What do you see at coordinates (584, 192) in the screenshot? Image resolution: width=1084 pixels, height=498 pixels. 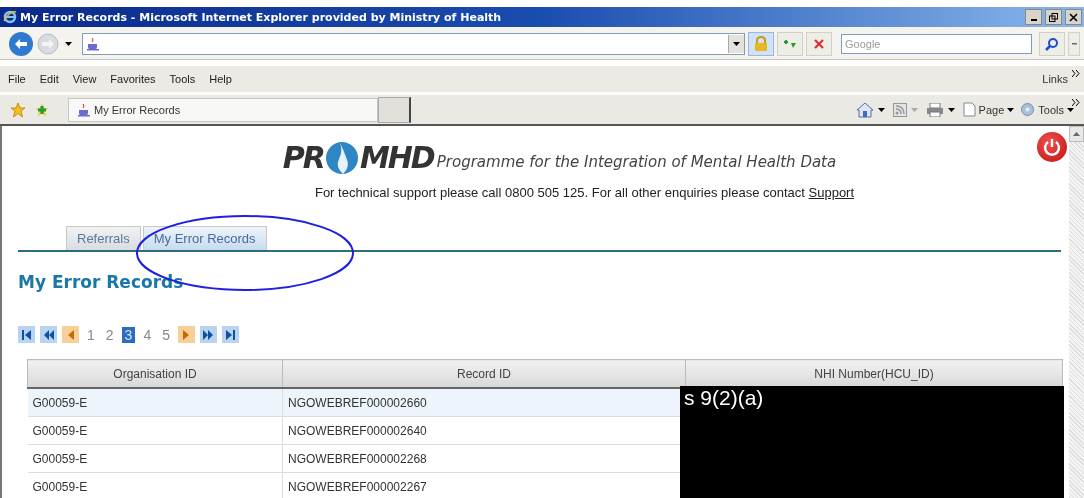 I see `support-text: For technical support please call 0800 505 125. For all other enquiries please contact Support` at bounding box center [584, 192].